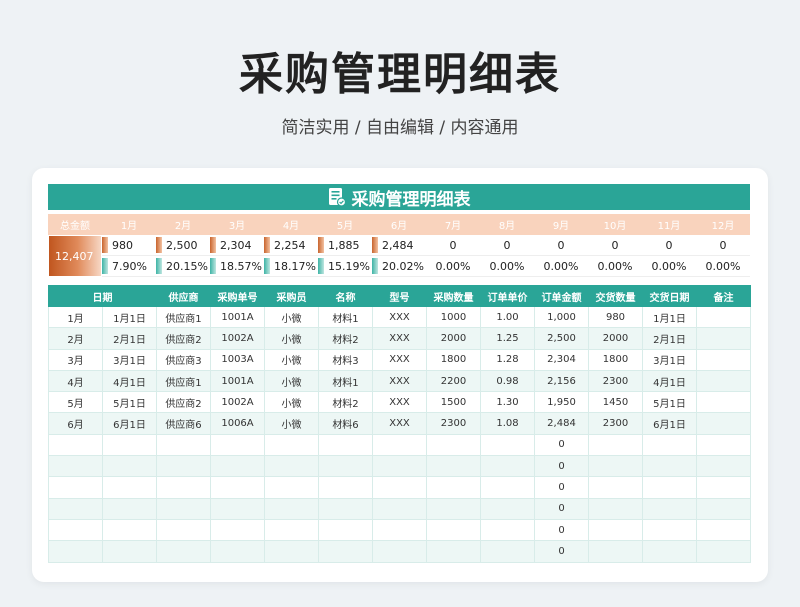 This screenshot has width=800, height=607. What do you see at coordinates (453, 402) in the screenshot?
I see `table-cell: 1500` at bounding box center [453, 402].